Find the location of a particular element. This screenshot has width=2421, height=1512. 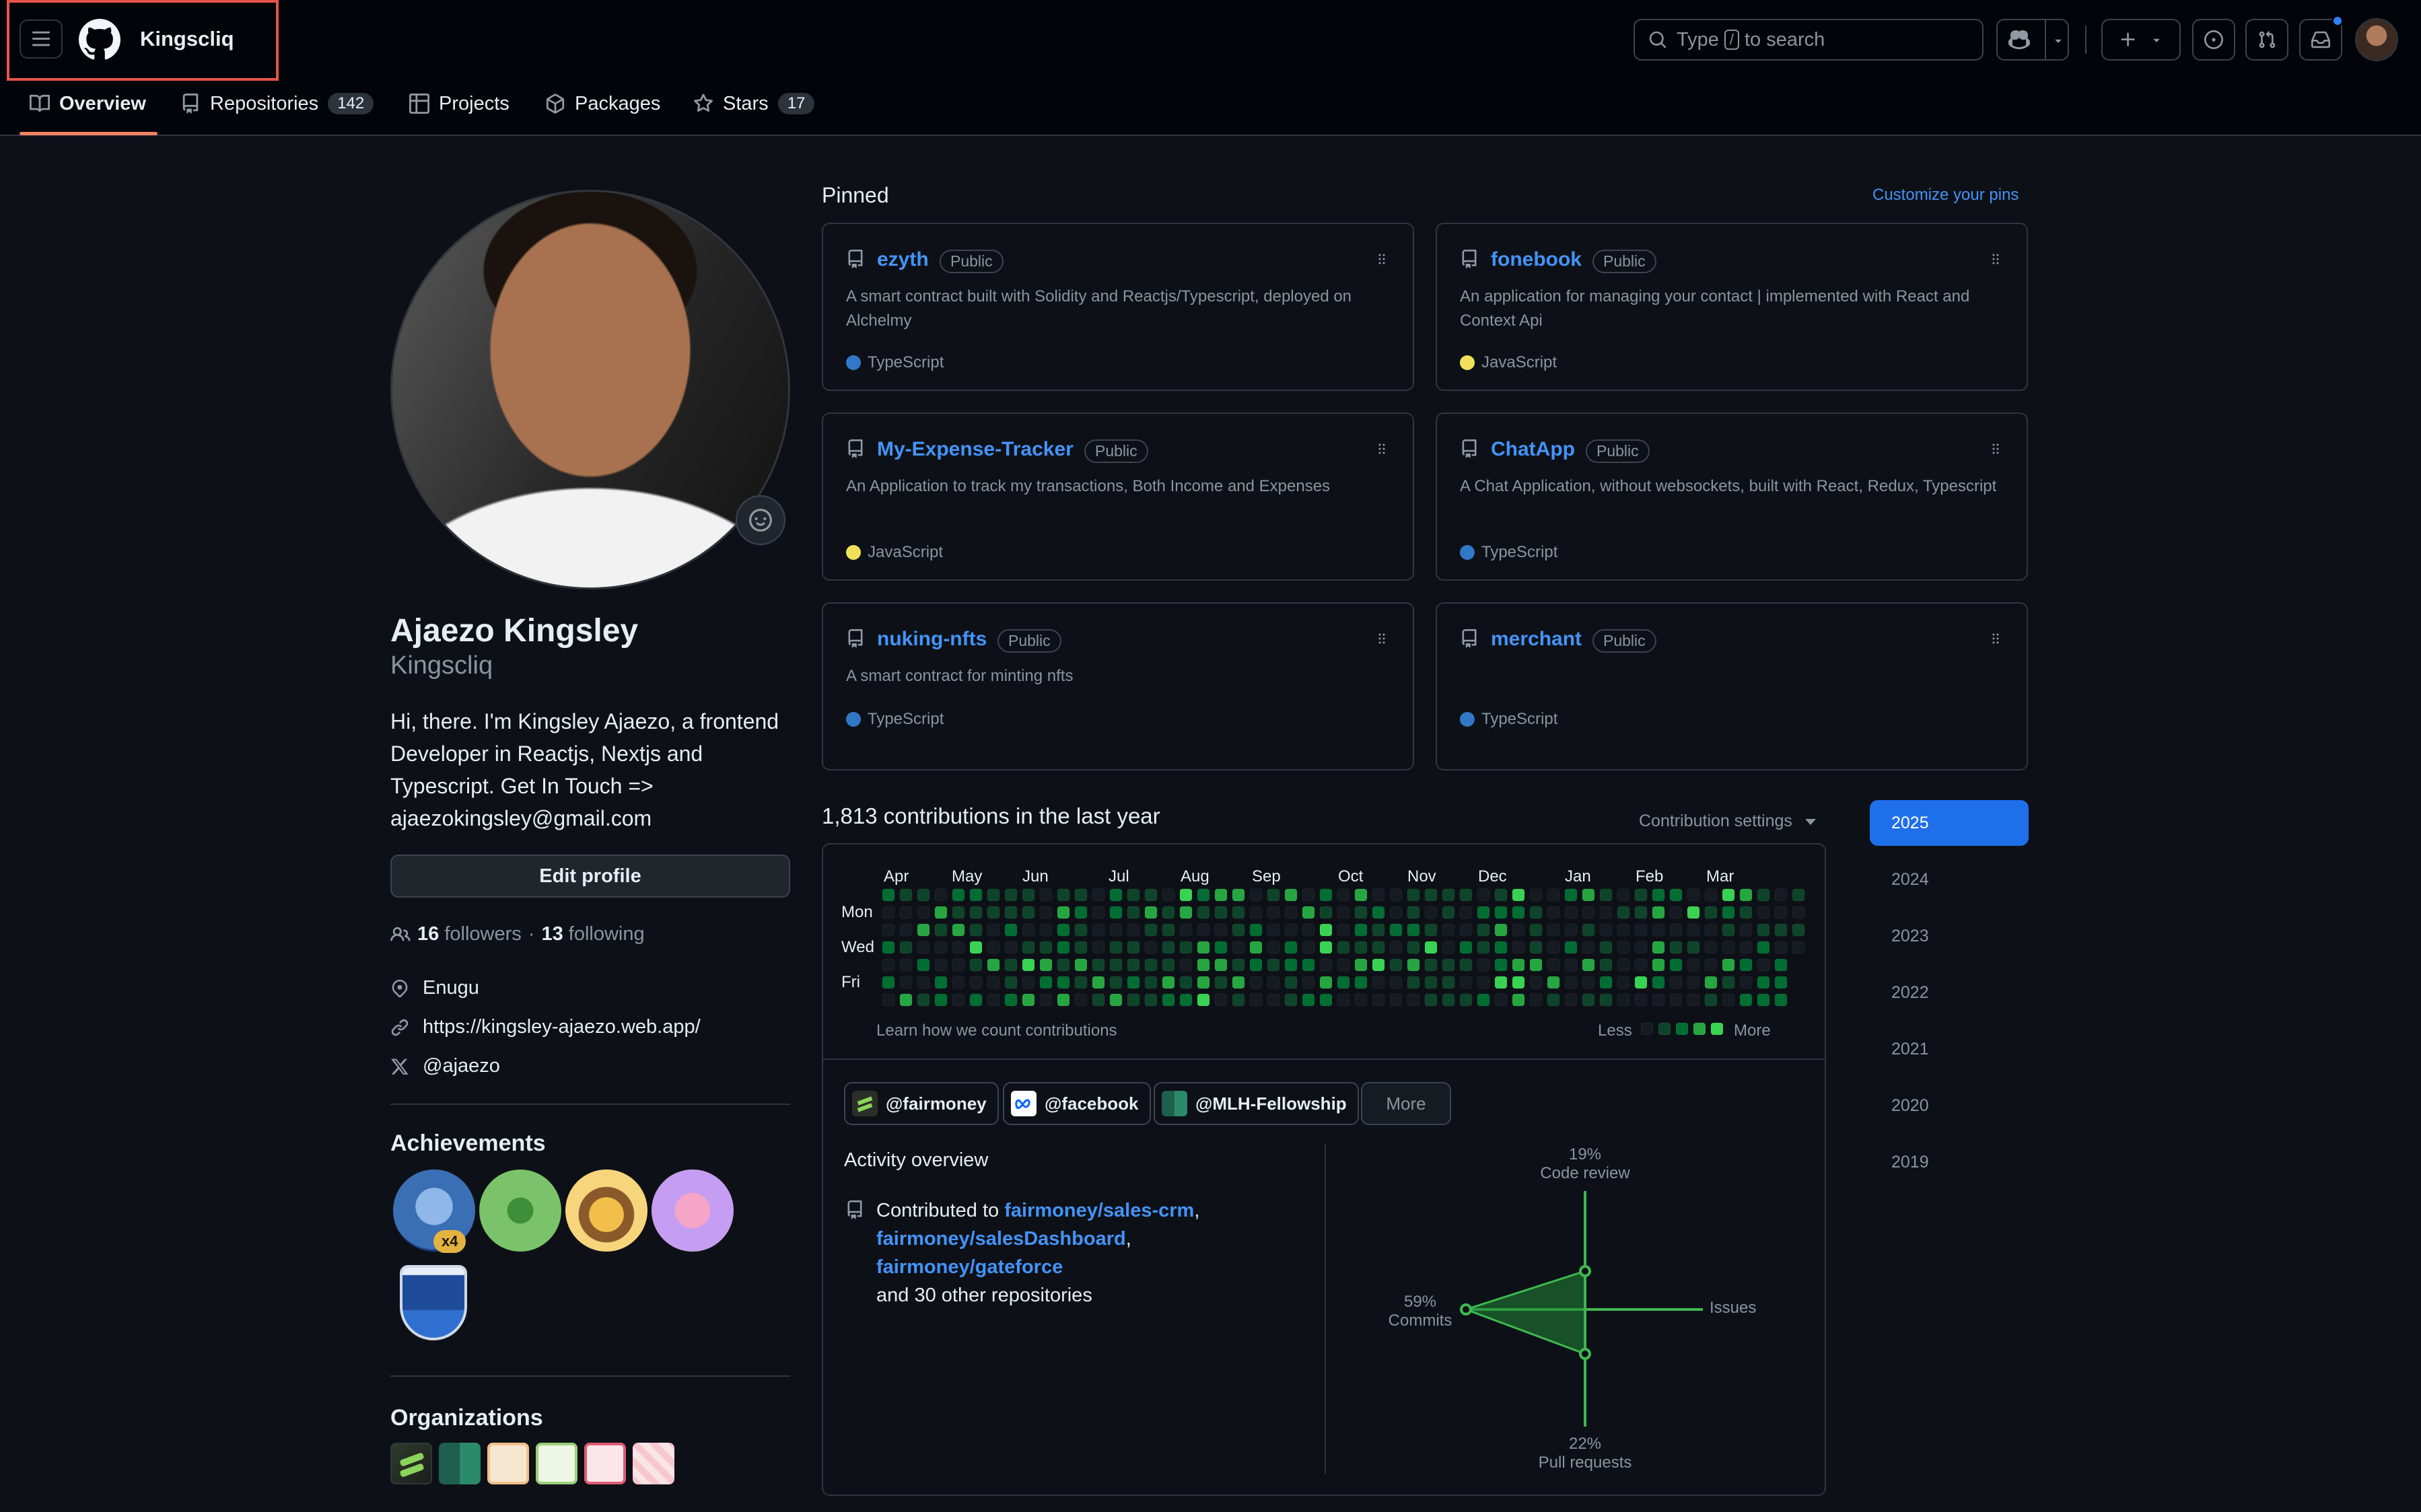

drag-grabber-icon is located at coordinates (1996, 449).